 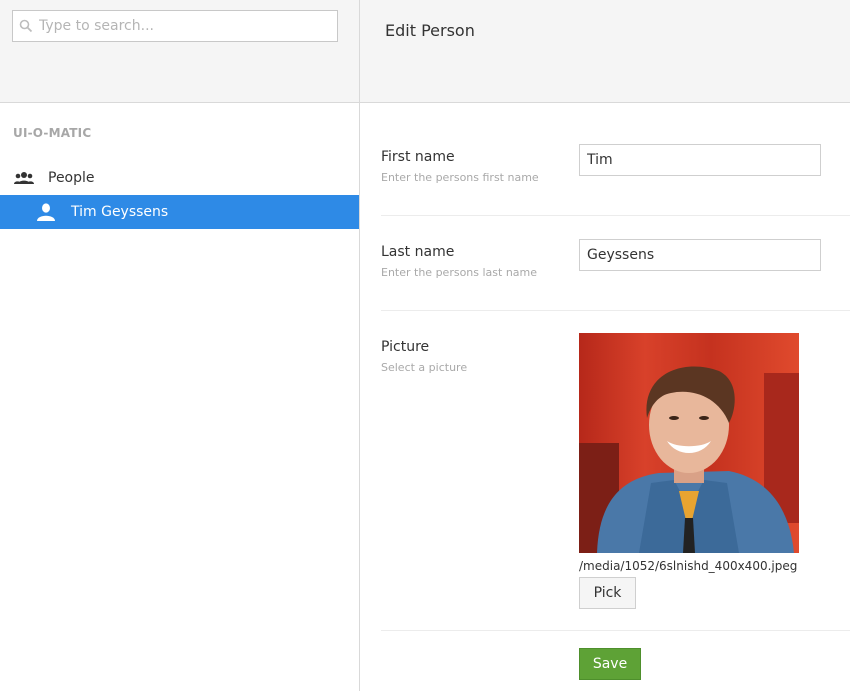 I want to click on save-row: Save, so click(x=615, y=655).